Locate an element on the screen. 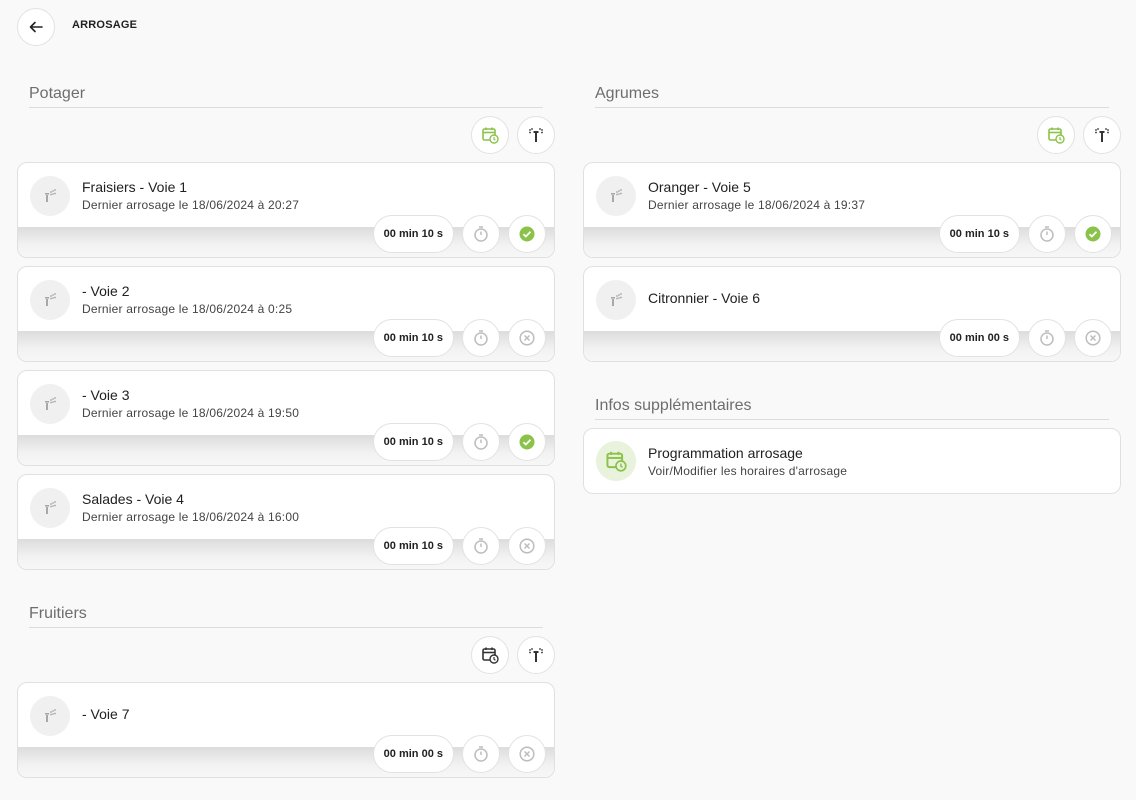 Image resolution: width=1136 pixels, height=800 pixels. potager-actions is located at coordinates (513, 135).